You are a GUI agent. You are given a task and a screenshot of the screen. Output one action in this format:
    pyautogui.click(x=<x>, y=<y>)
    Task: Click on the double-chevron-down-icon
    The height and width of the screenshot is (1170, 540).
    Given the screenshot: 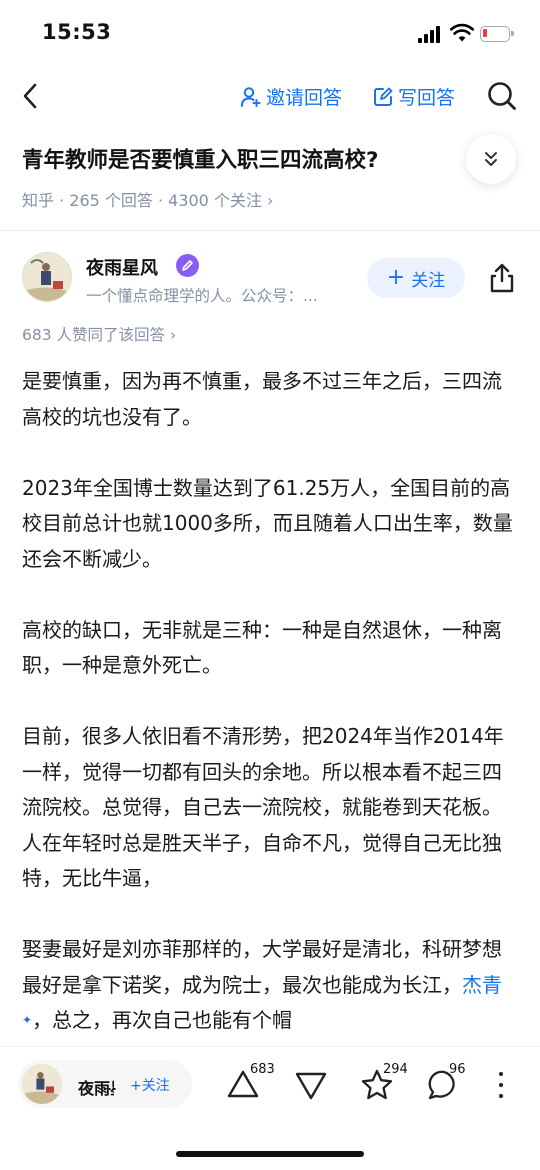 What is the action you would take?
    pyautogui.click(x=491, y=159)
    